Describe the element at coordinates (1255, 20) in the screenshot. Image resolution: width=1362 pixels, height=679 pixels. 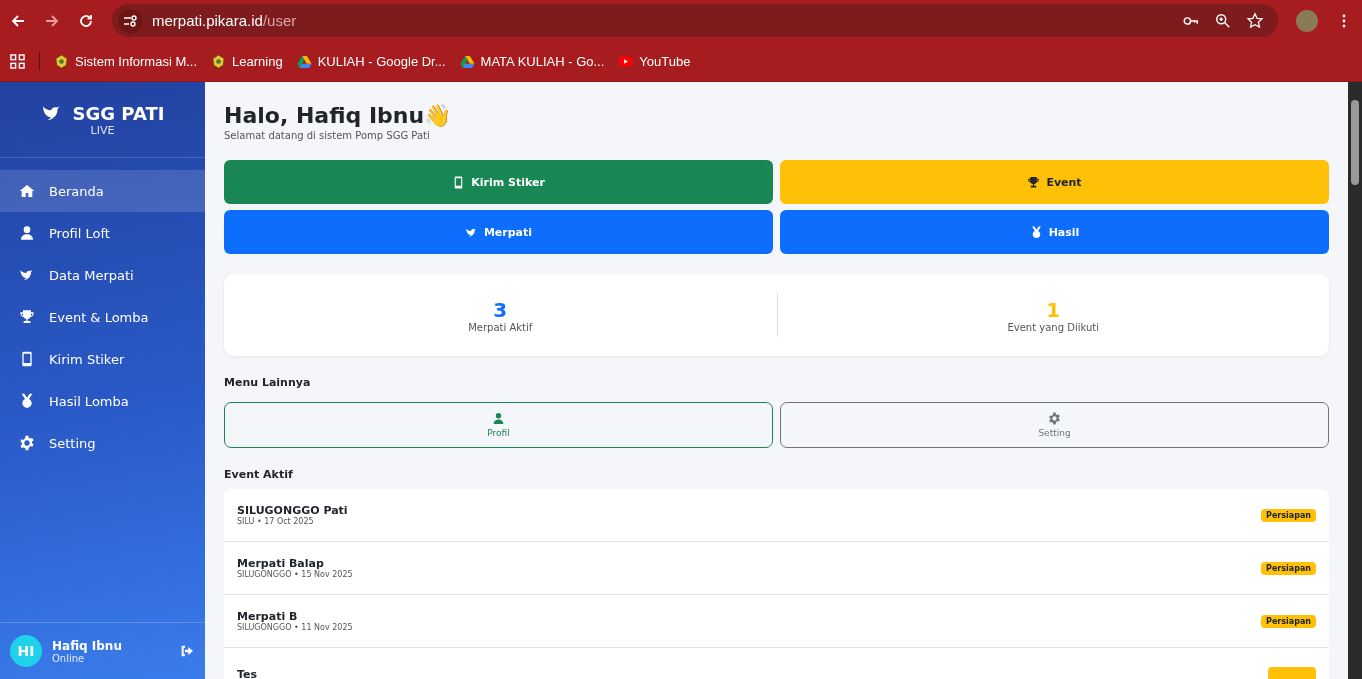
I see `star-icon` at that location.